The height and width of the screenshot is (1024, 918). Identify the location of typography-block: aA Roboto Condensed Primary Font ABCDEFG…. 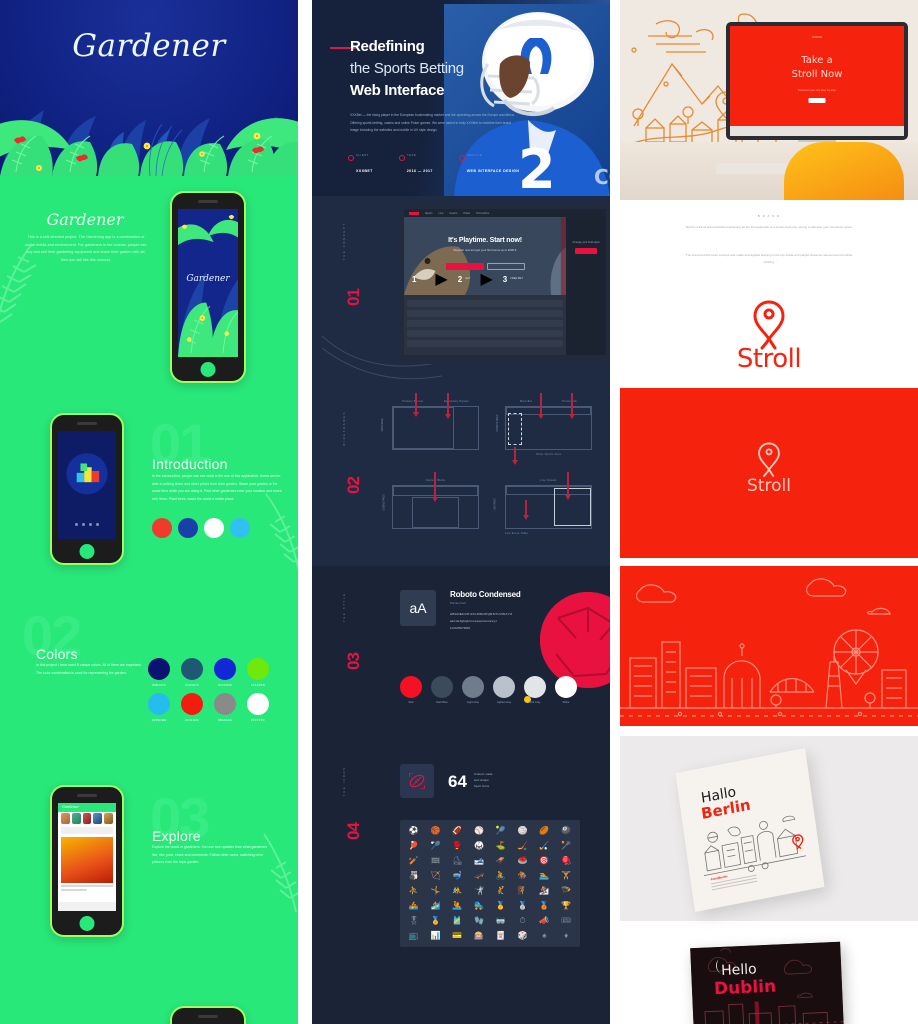
(495, 611).